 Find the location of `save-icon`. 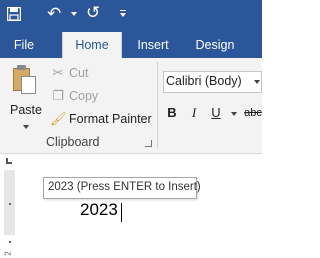

save-icon is located at coordinates (14, 14).